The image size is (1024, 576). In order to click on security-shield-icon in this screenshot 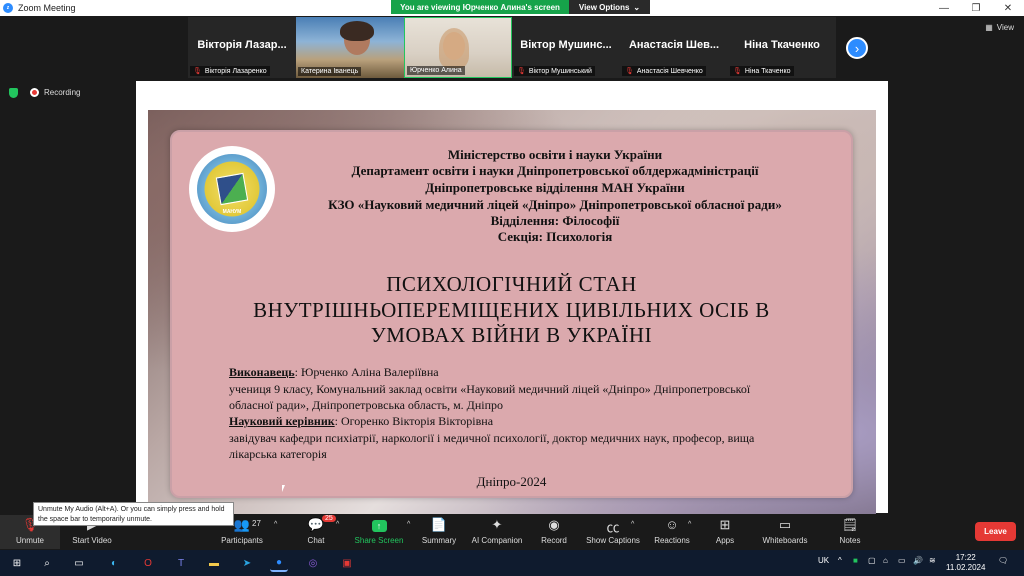, I will do `click(13, 93)`.